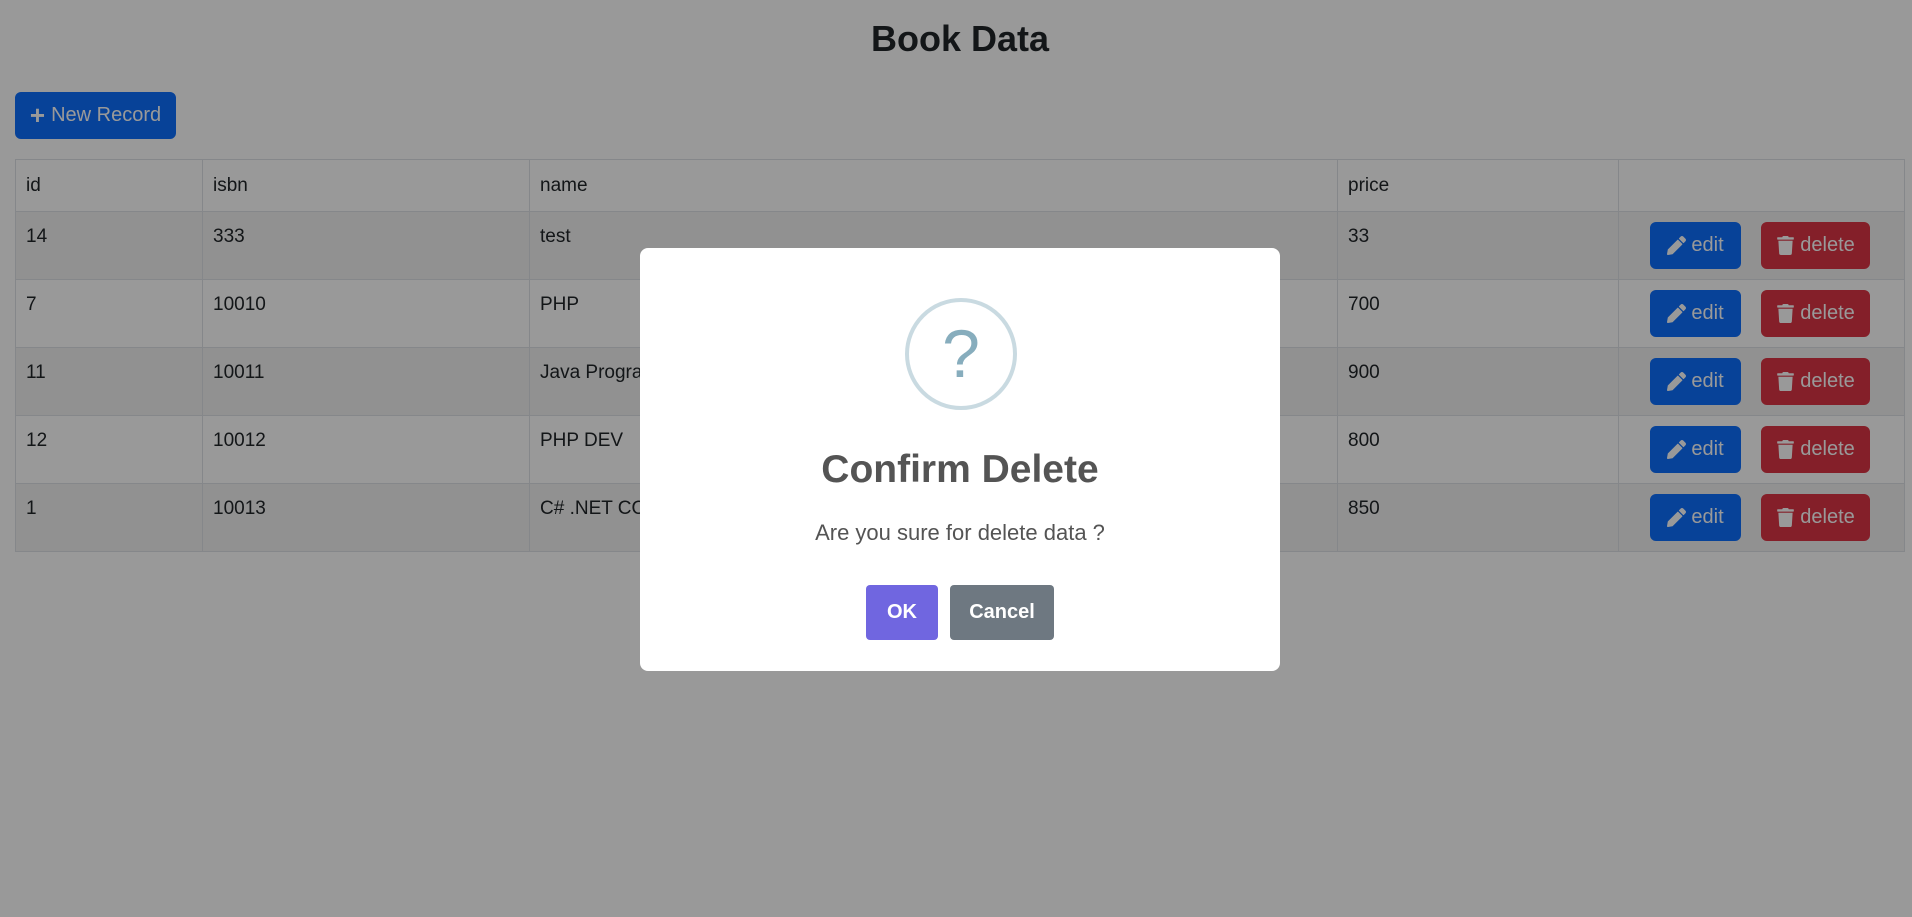 This screenshot has height=917, width=1912. I want to click on dialog-actions: OK Cancel, so click(960, 612).